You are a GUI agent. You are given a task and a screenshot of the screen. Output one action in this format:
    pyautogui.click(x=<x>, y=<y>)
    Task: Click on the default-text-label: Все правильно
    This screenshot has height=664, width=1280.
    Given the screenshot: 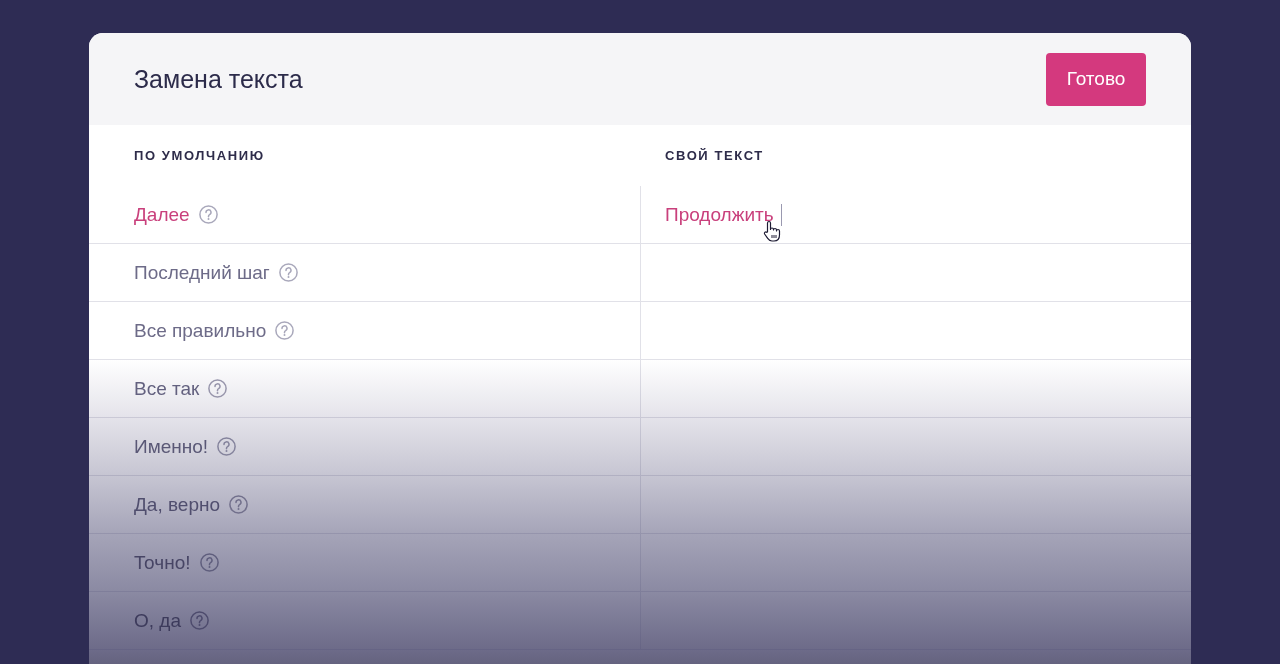 What is the action you would take?
    pyautogui.click(x=200, y=330)
    